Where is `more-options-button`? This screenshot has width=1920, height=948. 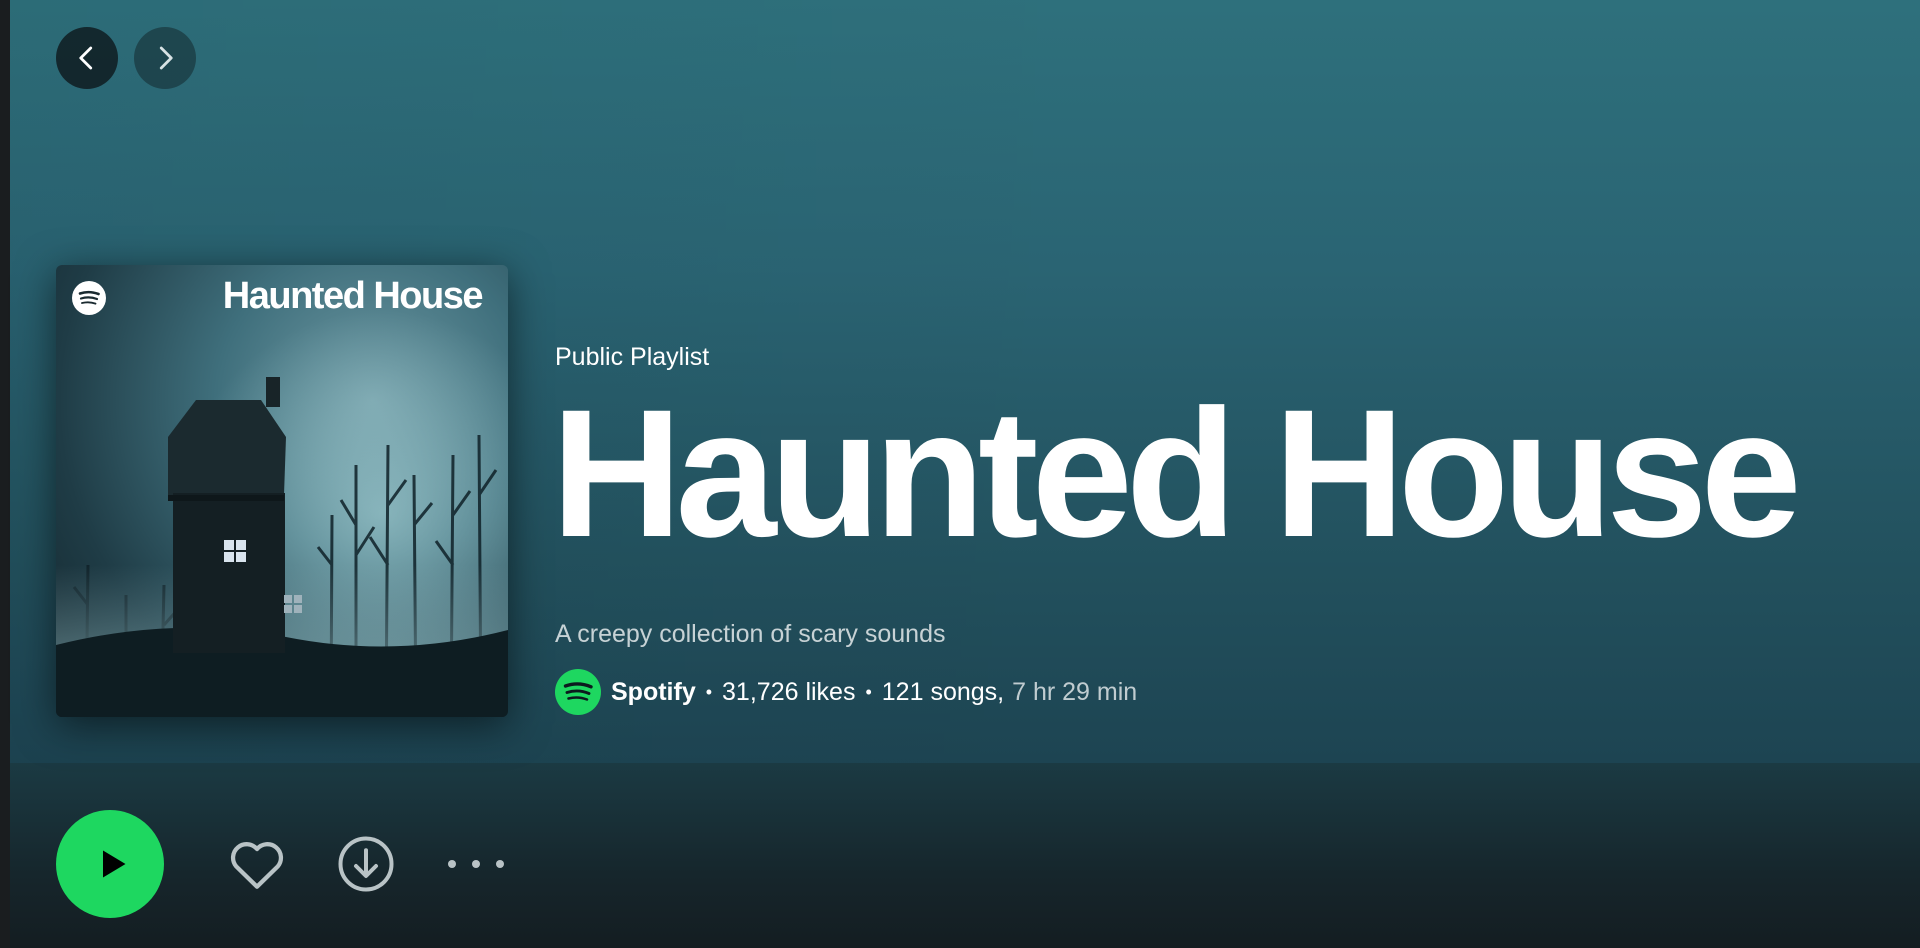 more-options-button is located at coordinates (476, 864).